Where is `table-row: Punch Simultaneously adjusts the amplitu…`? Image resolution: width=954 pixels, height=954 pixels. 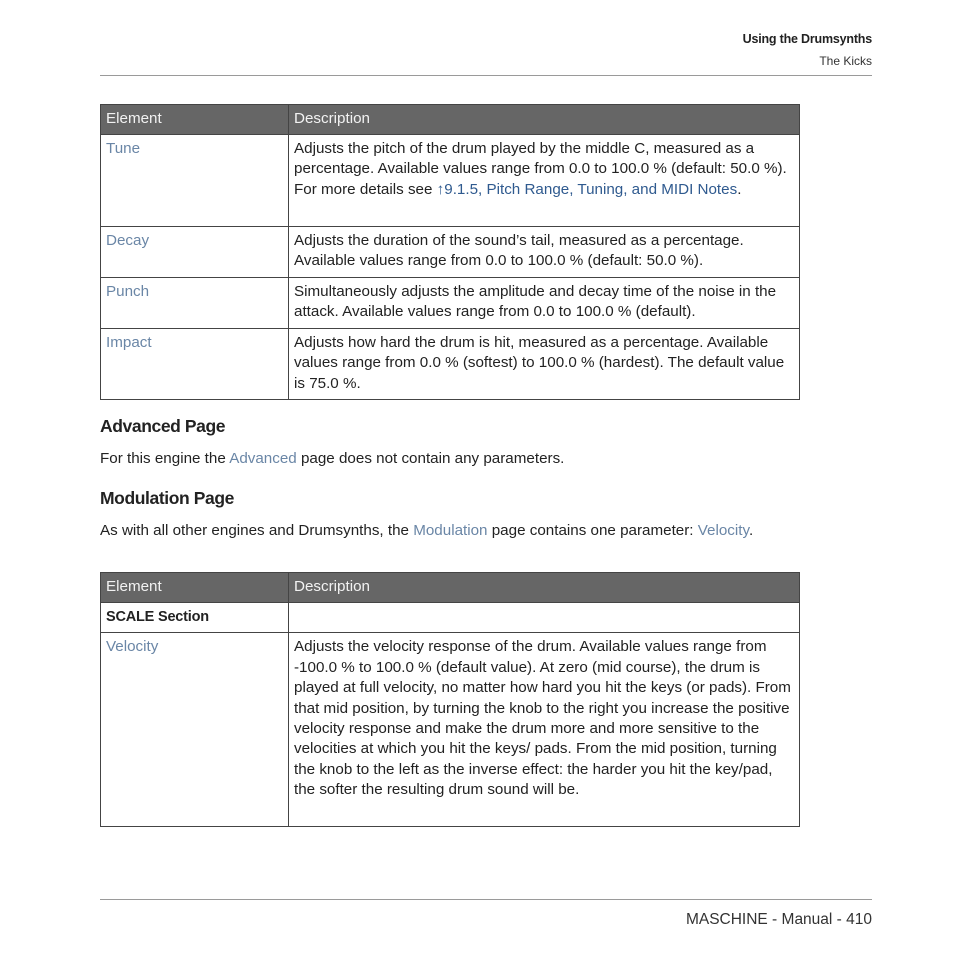 table-row: Punch Simultaneously adjusts the amplitu… is located at coordinates (450, 303).